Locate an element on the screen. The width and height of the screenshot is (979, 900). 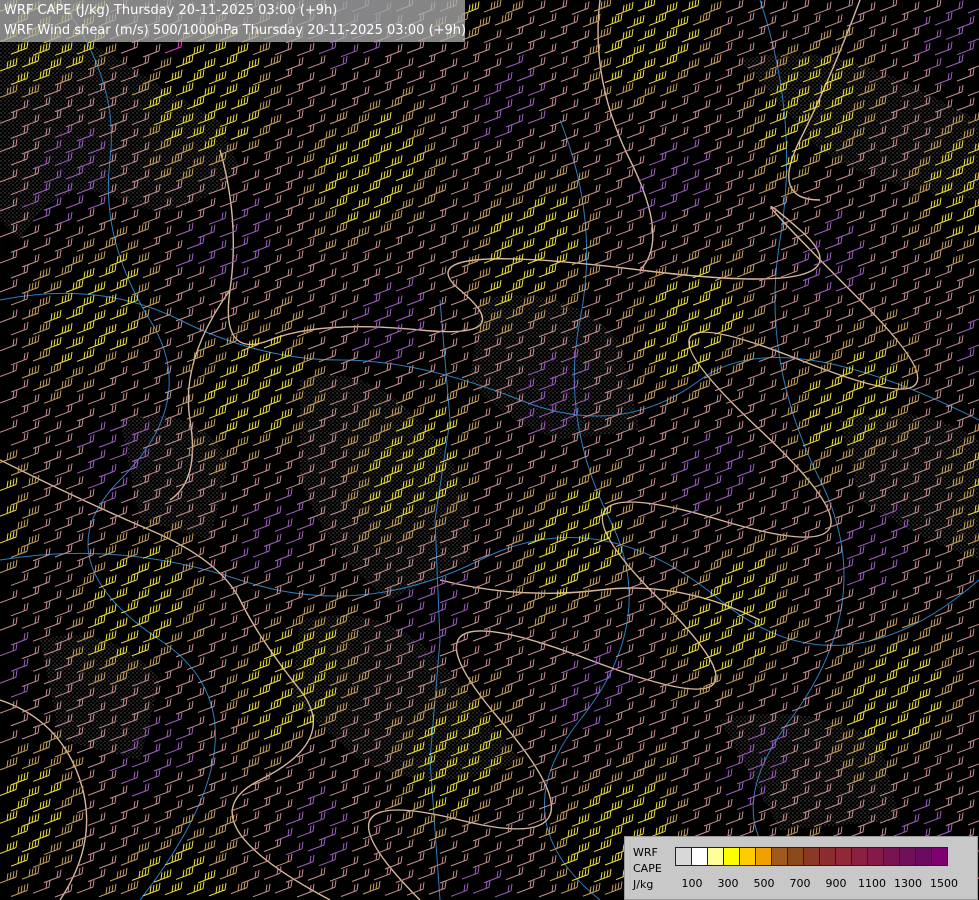
legend-color-scale is located at coordinates (811, 856).